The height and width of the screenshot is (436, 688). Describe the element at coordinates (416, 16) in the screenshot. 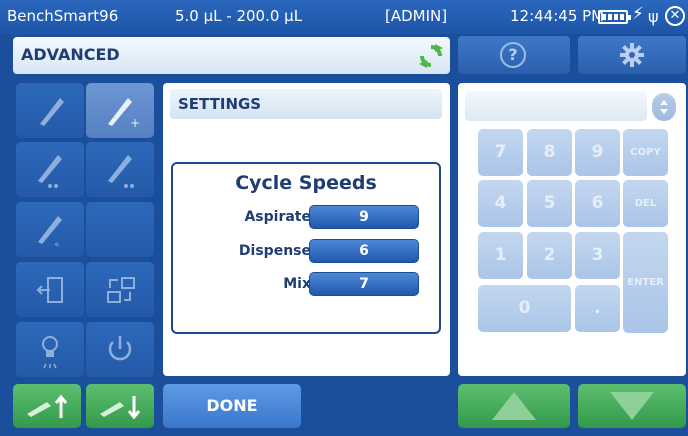

I see `user-role: [ADMIN]` at that location.